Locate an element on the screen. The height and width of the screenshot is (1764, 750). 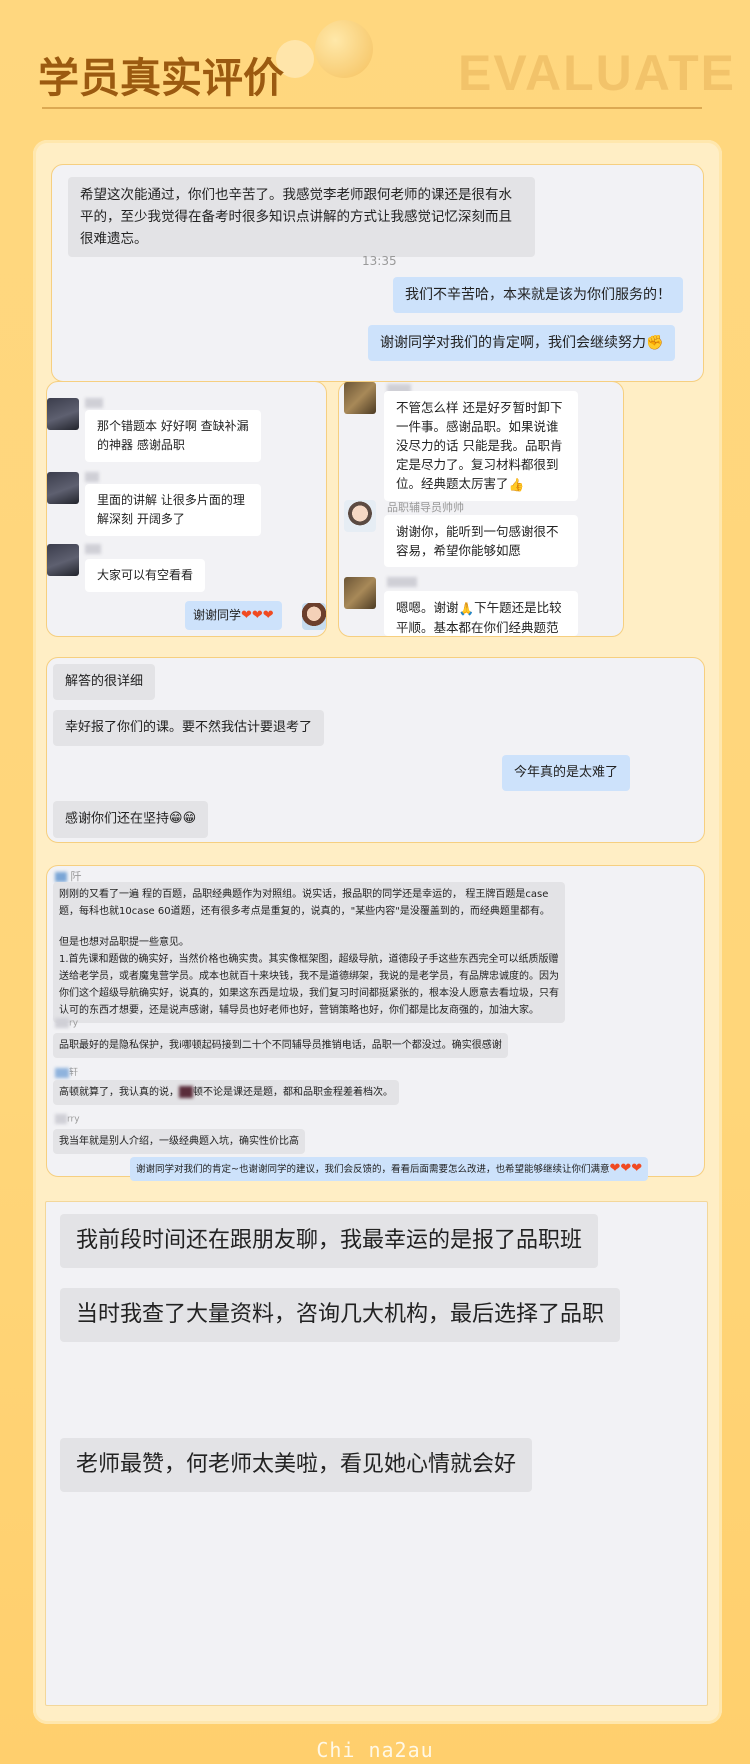
message-bubble: 里面的讲解 让很多片面的理解深刻 开阔多了 is located at coordinates (173, 510).